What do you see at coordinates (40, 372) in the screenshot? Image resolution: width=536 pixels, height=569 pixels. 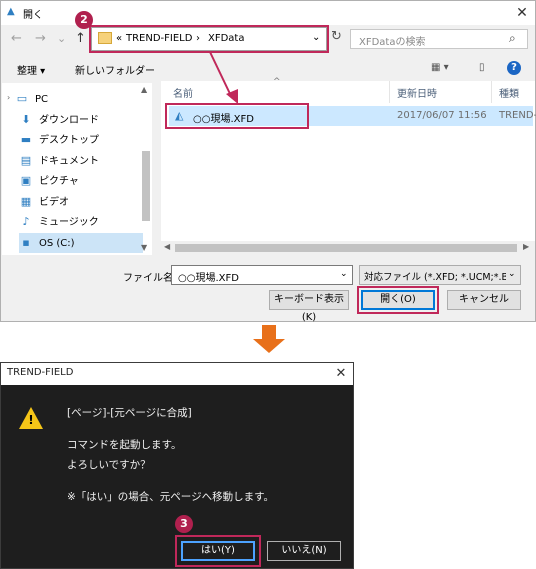 I see `confirm-title: TREND-FIELD` at bounding box center [40, 372].